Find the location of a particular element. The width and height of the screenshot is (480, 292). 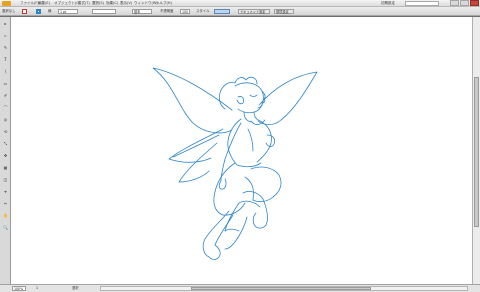

page-number: 1 is located at coordinates (37, 288).